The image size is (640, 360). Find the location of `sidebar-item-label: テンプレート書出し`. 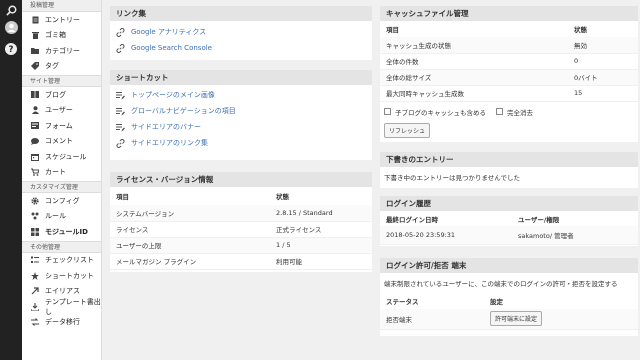

sidebar-item-label: テンプレート書出し is located at coordinates (73, 306).